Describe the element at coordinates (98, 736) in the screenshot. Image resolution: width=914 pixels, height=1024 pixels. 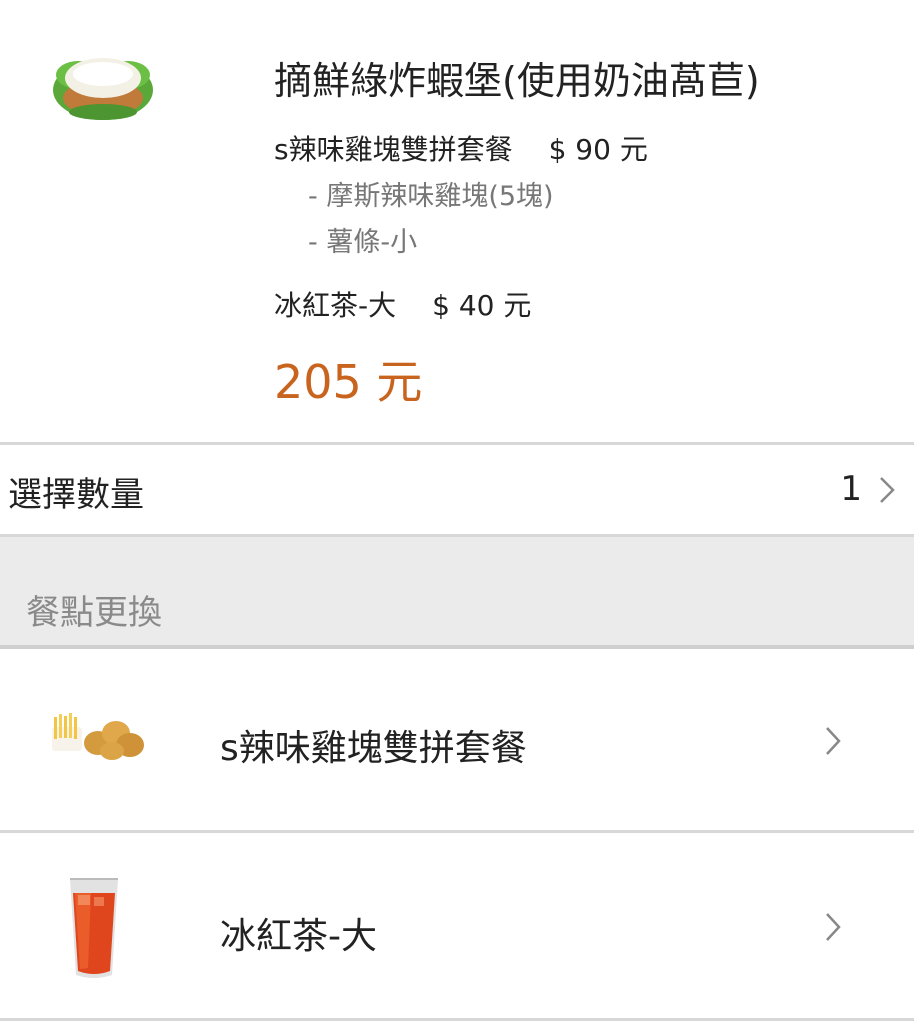
I see `nuggets-fries-image` at that location.